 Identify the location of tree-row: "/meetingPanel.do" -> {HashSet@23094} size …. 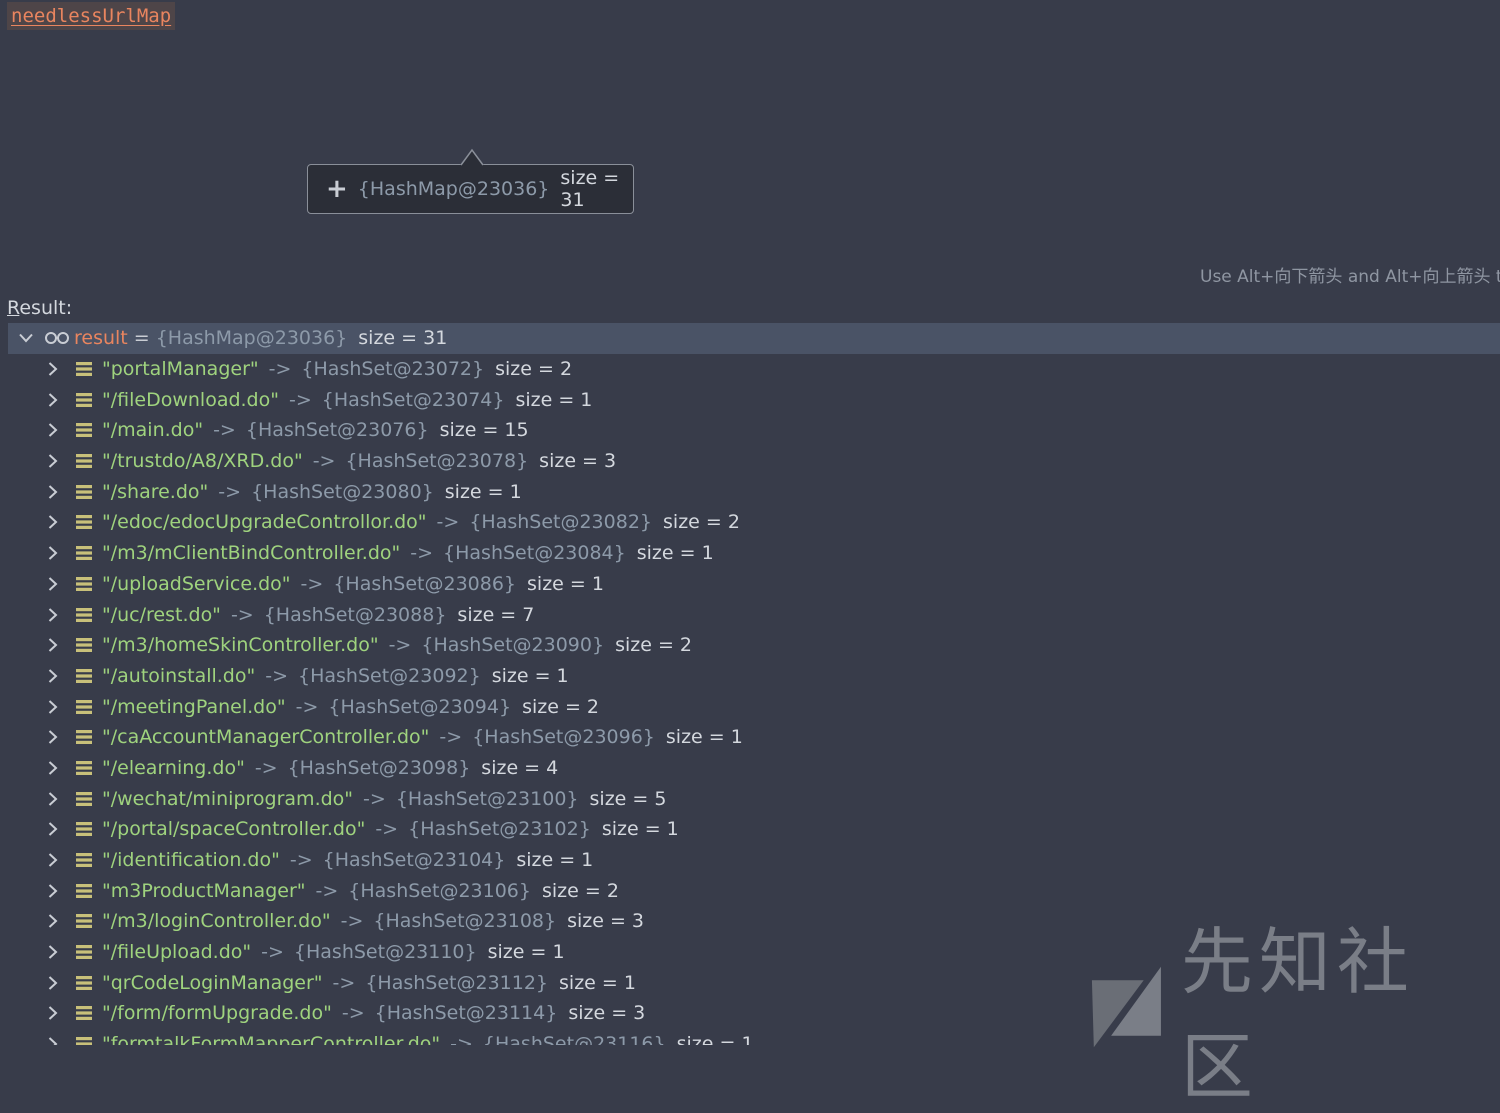
(754, 706).